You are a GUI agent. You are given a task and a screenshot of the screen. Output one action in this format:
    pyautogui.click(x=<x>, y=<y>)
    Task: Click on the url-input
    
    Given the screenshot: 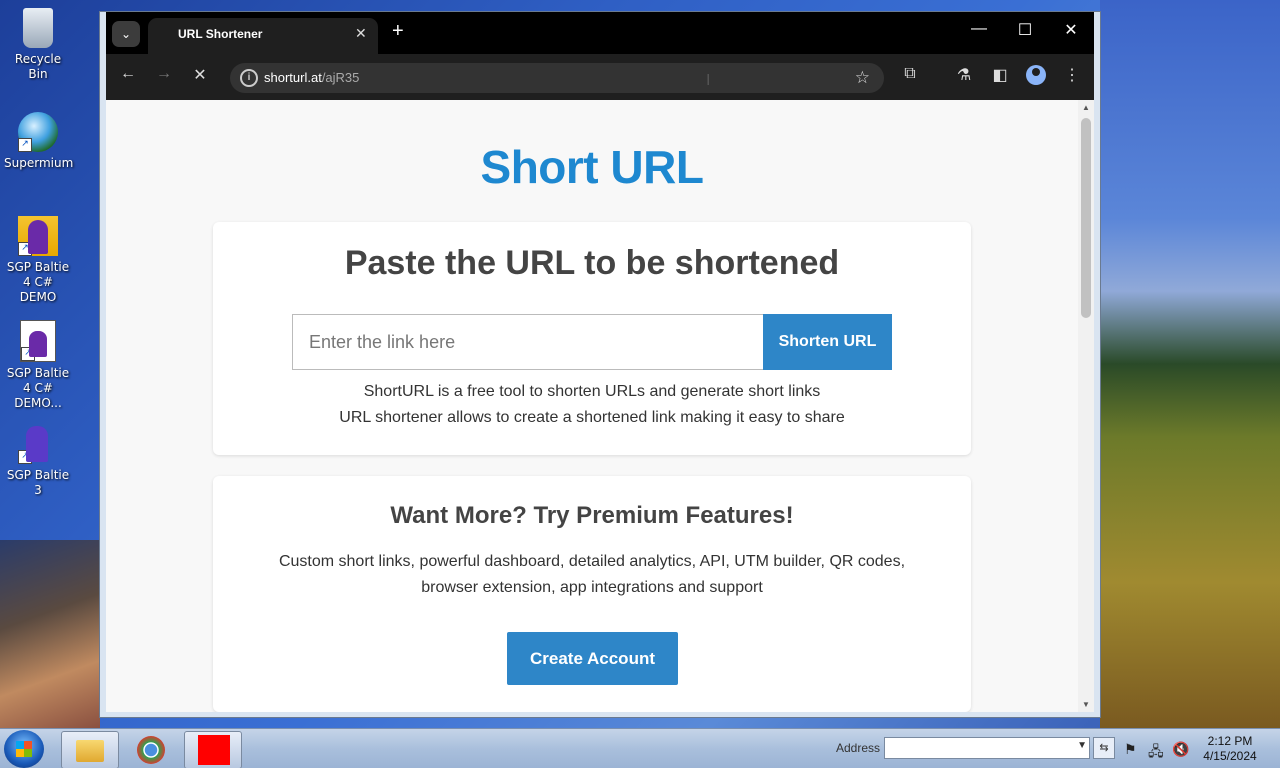 What is the action you would take?
    pyautogui.click(x=528, y=342)
    